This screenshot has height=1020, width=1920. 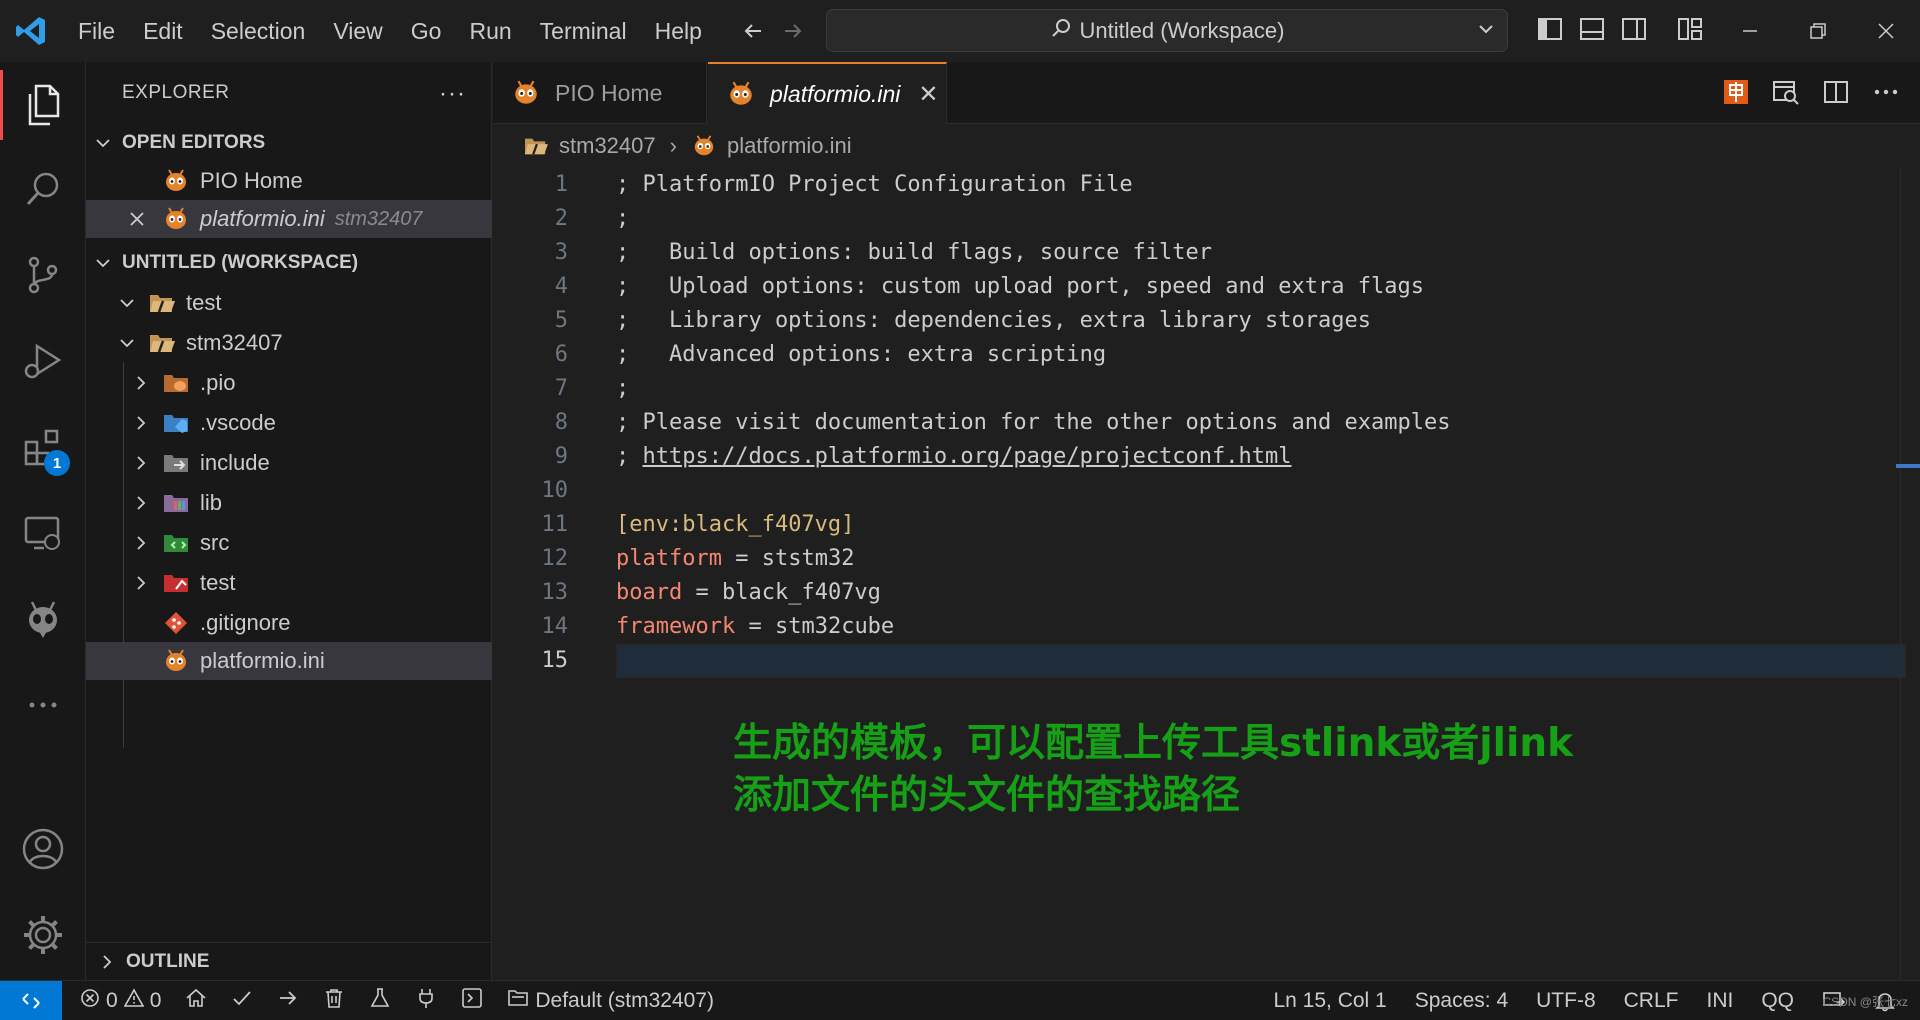 What do you see at coordinates (43, 105) in the screenshot?
I see `explorer-icon` at bounding box center [43, 105].